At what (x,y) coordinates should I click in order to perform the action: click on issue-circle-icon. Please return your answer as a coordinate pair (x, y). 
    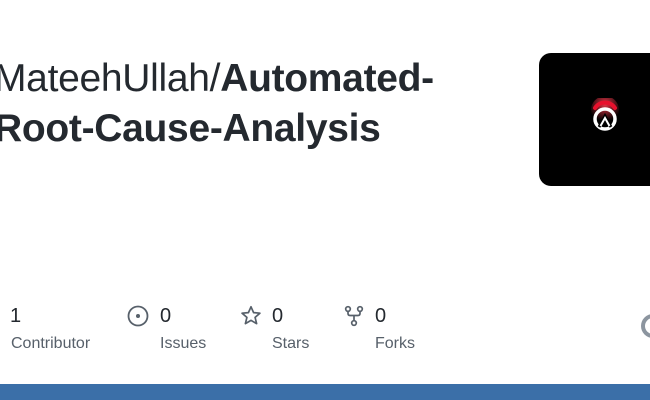
    Looking at the image, I should click on (138, 318).